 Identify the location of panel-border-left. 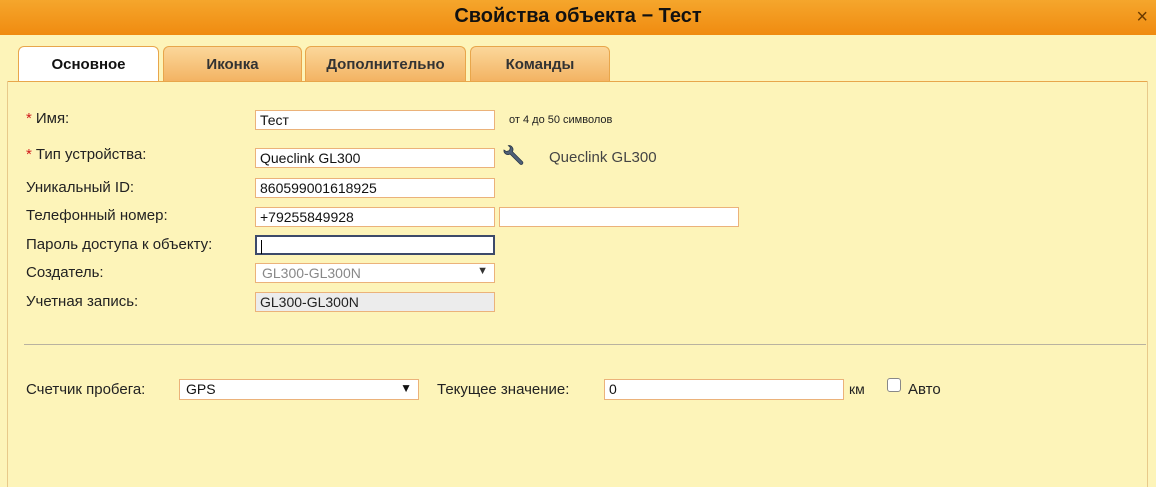
(7, 284).